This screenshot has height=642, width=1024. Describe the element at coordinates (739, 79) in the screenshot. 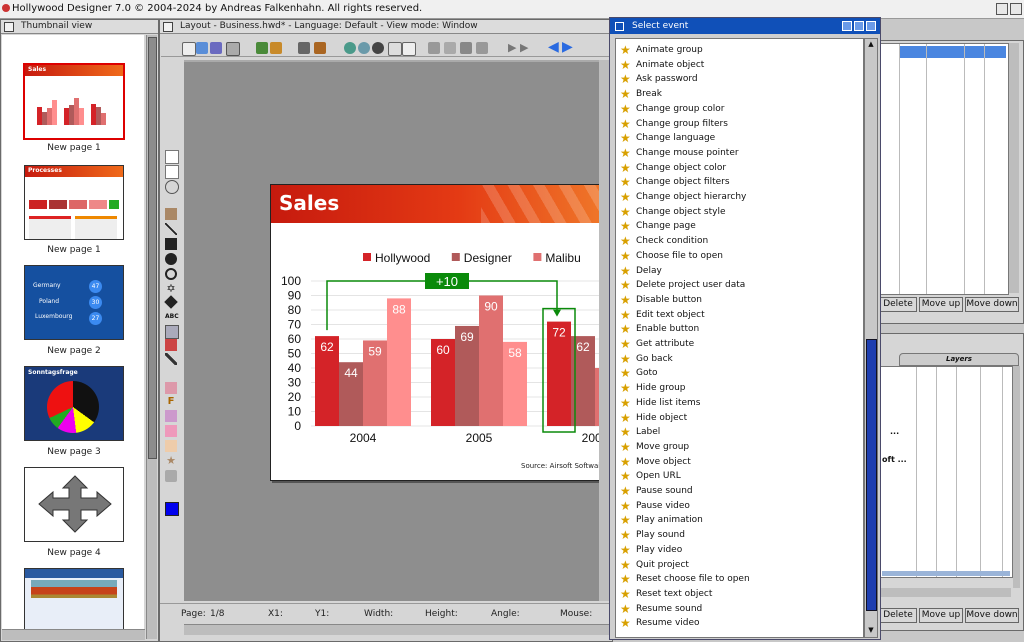

I see `event-item: ★ Ask password` at that location.